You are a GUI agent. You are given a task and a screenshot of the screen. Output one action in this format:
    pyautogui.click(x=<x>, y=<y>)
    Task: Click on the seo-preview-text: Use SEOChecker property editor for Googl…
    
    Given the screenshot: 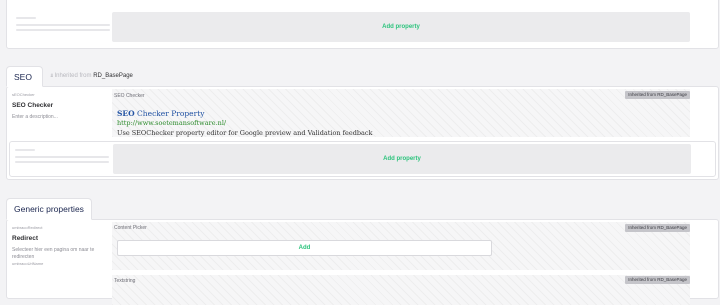 What is the action you would take?
    pyautogui.click(x=245, y=133)
    